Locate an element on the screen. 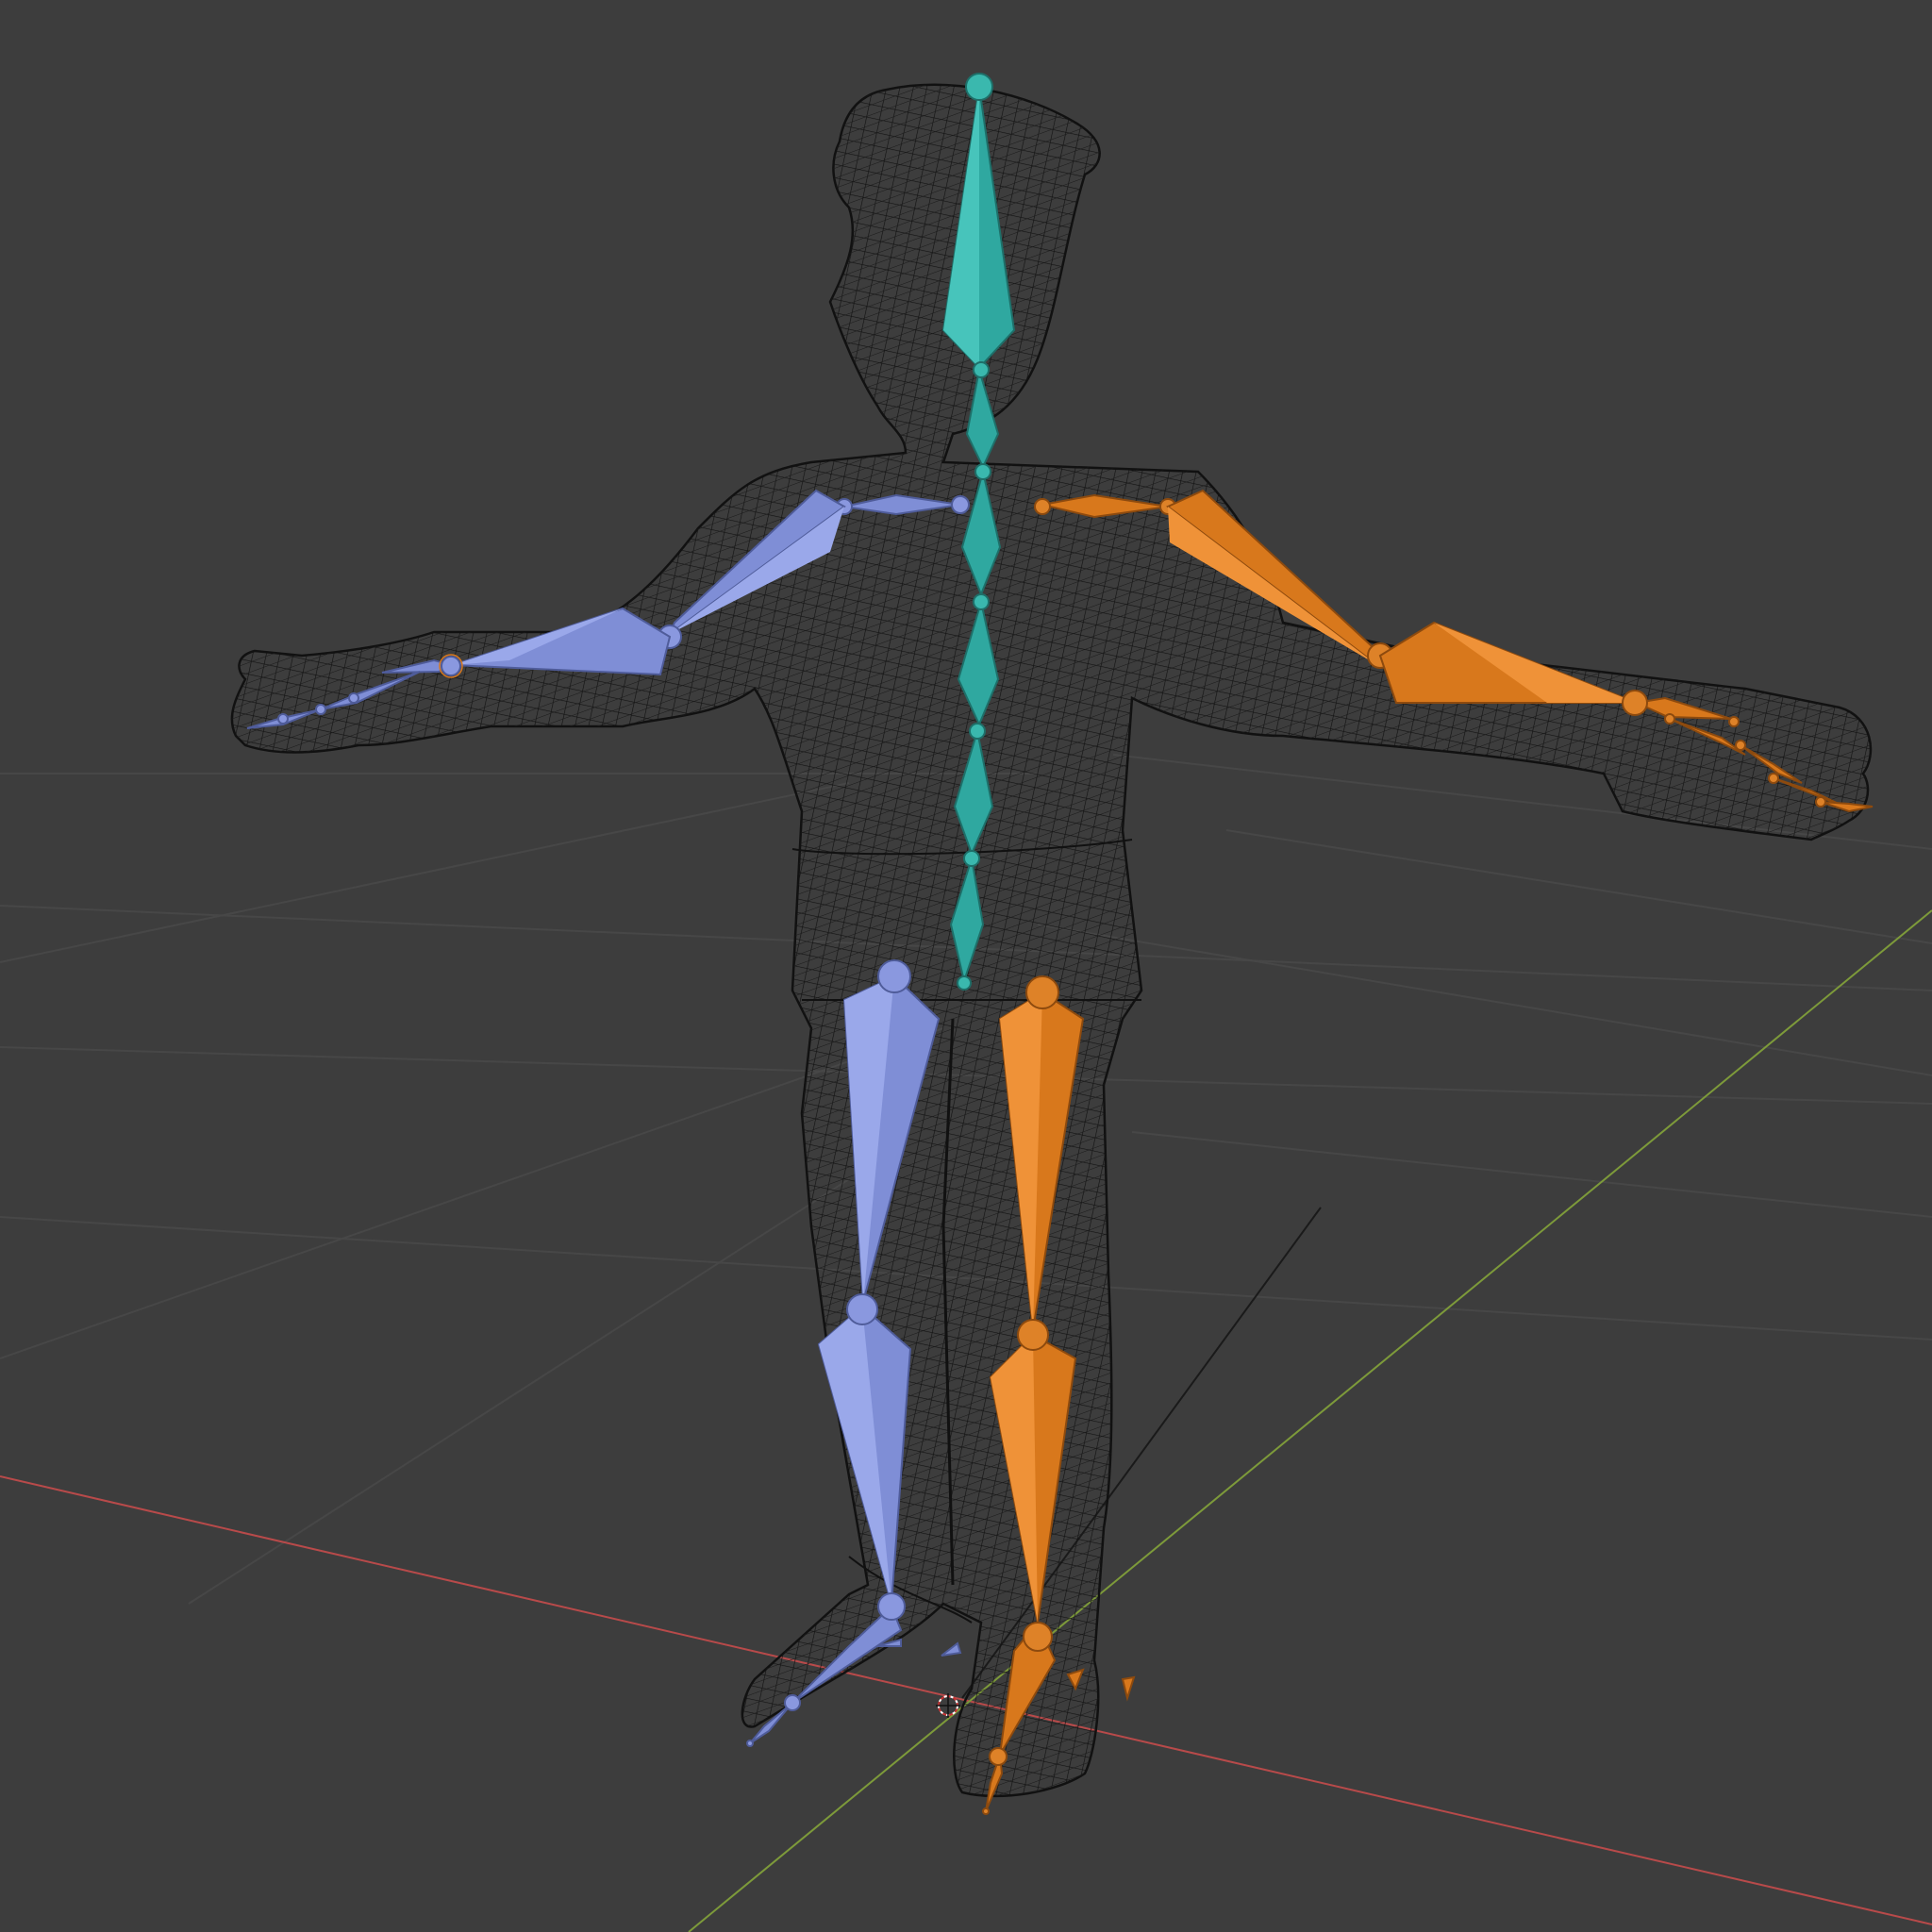  bone-forearm-right is located at coordinates (1508, 663).